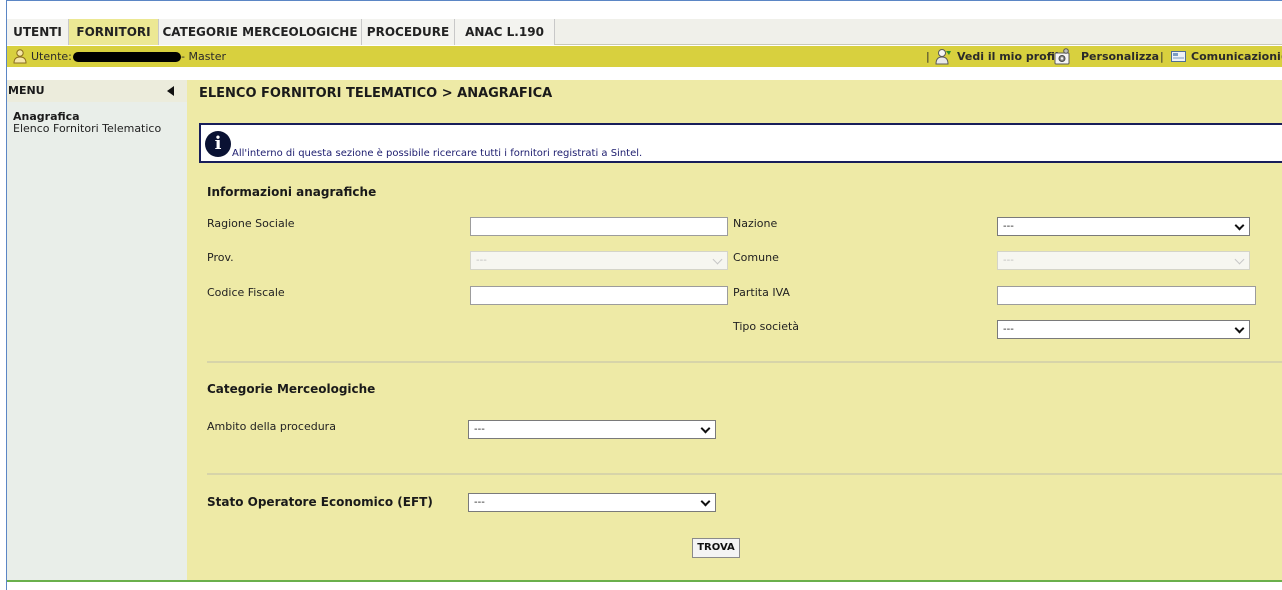 Image resolution: width=1282 pixels, height=590 pixels. I want to click on stato-value: ---, so click(479, 502).